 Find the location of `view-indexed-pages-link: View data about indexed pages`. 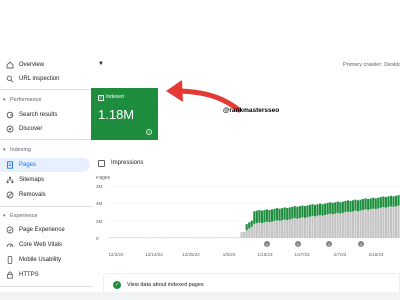

view-indexed-pages-link: View data about indexed pages is located at coordinates (165, 285).